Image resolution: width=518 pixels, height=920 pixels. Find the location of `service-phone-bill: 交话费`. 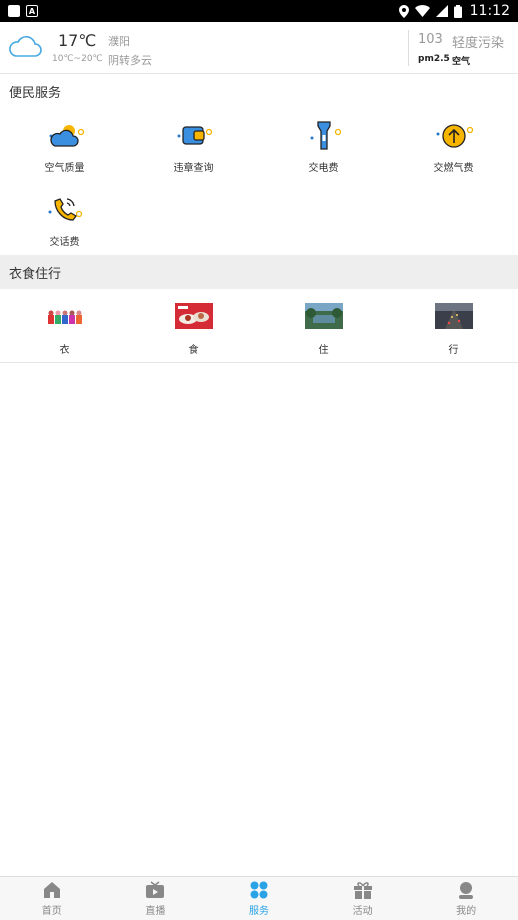

service-phone-bill: 交话费 is located at coordinates (64, 220).